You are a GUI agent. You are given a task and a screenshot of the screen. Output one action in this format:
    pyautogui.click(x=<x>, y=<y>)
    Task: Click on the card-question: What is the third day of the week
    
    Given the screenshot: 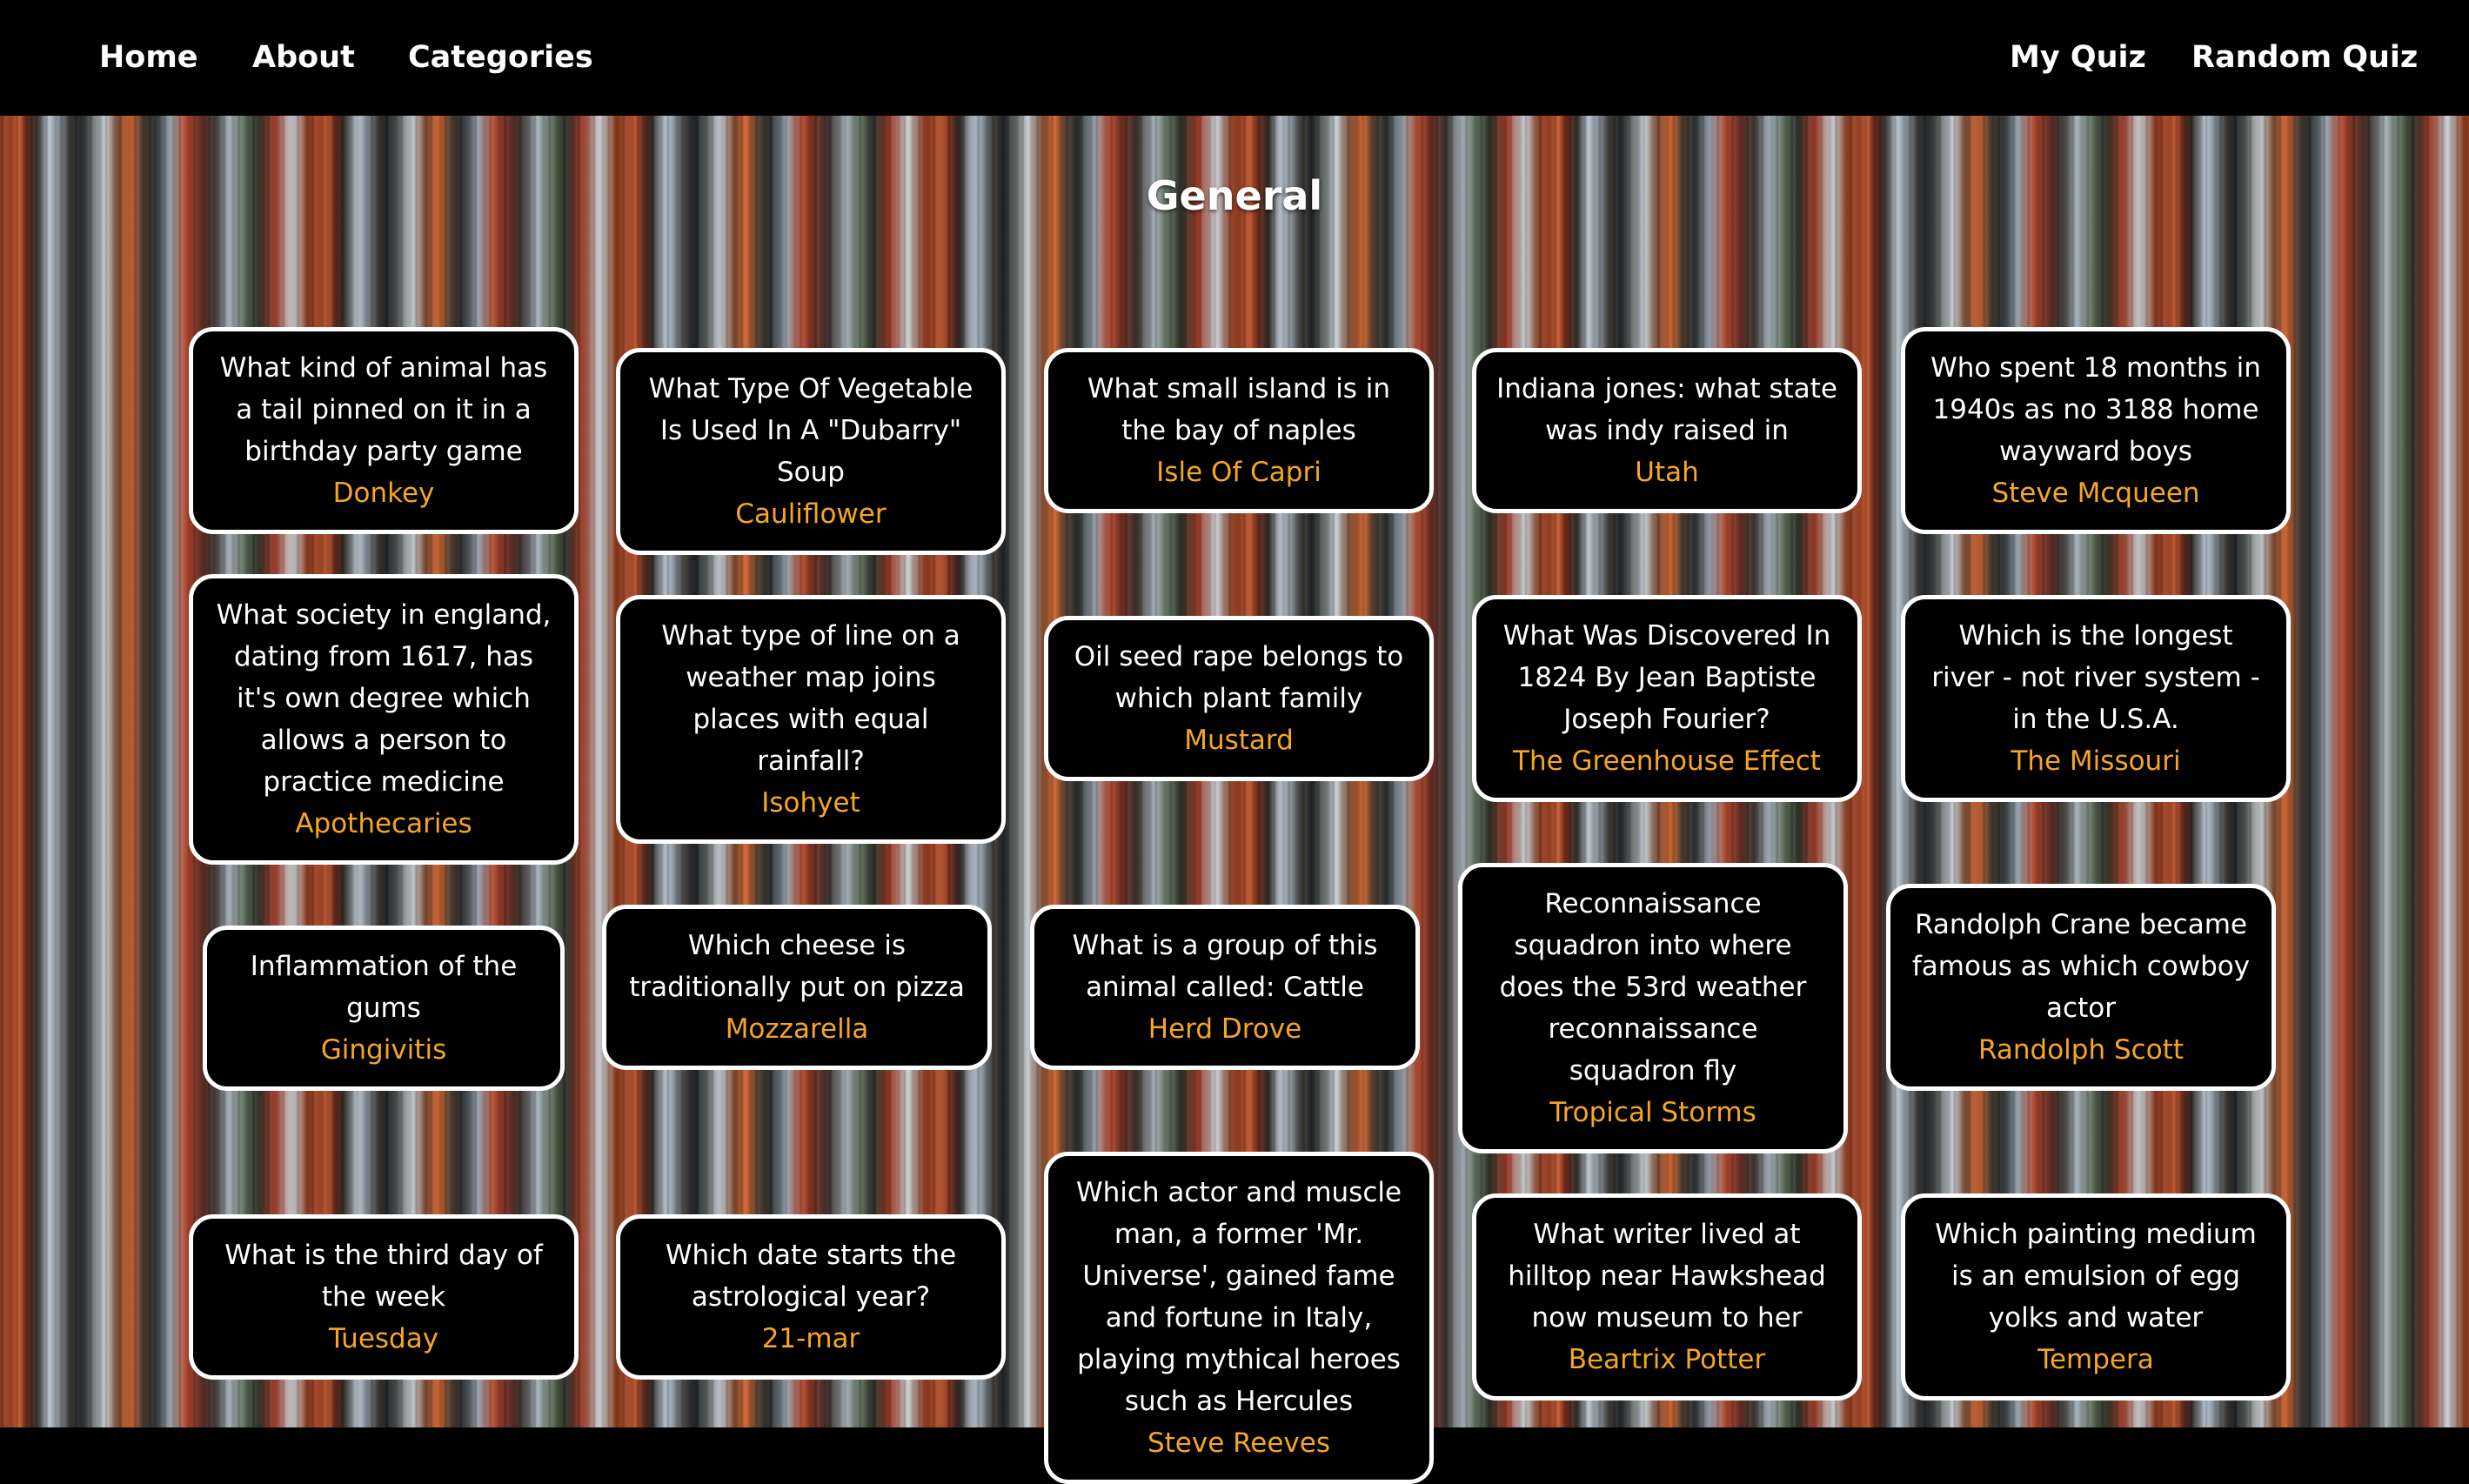 What is the action you would take?
    pyautogui.click(x=383, y=1276)
    